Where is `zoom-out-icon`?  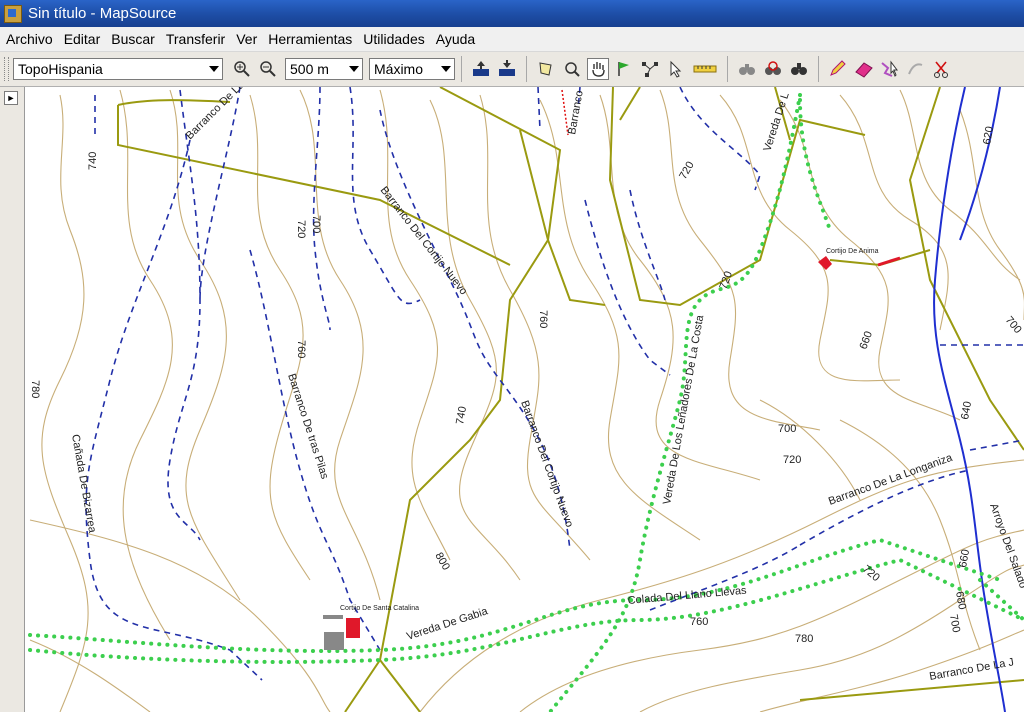
zoom-out-icon is located at coordinates (268, 69).